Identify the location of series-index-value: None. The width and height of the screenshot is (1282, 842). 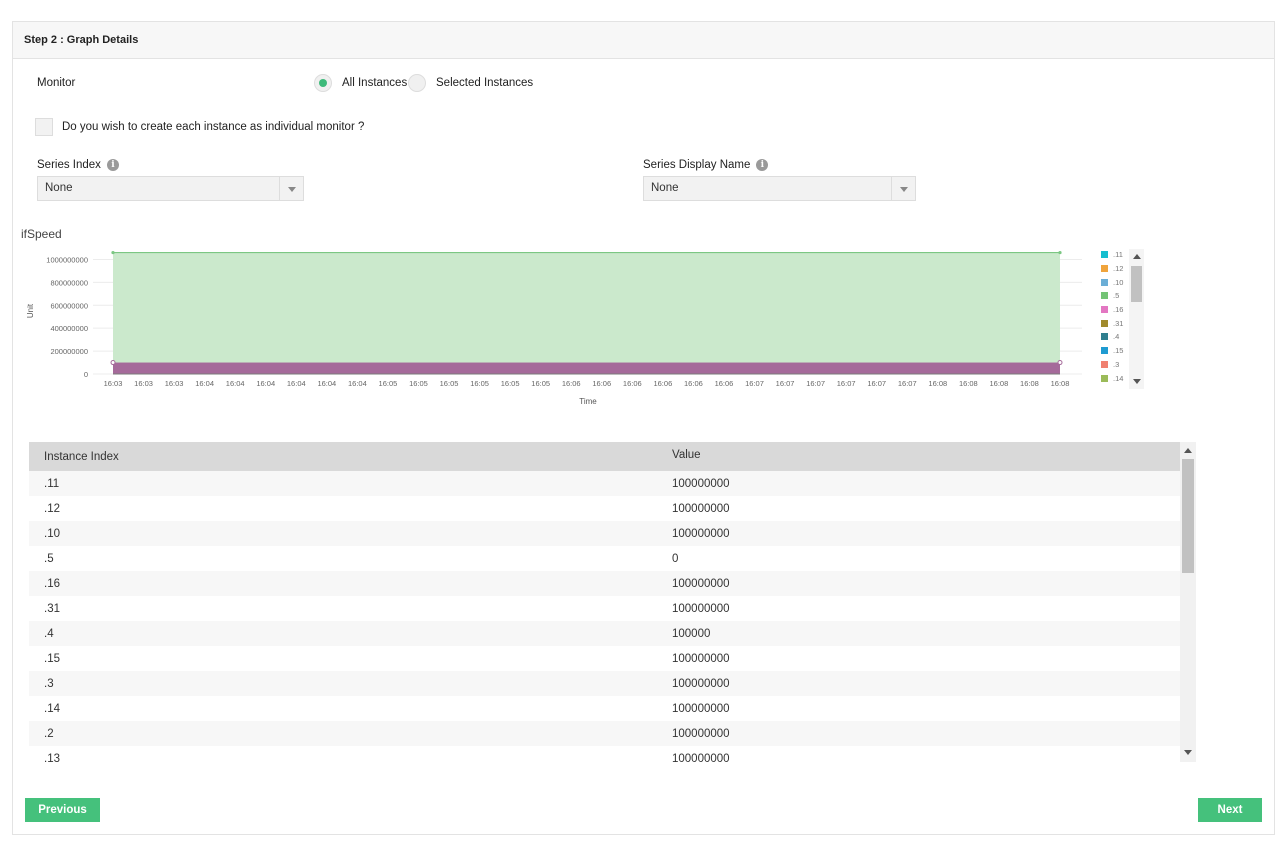
(59, 188).